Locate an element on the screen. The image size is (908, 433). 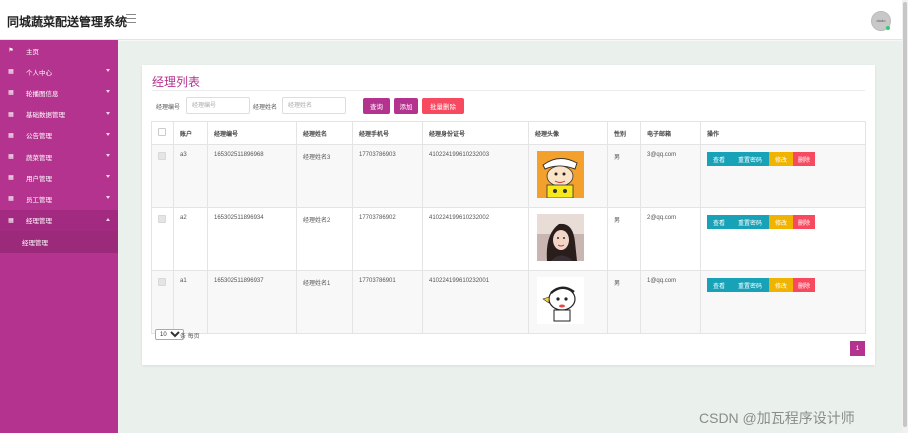
id-card-cell: 410224199610232001 is located at coordinates (475, 302).